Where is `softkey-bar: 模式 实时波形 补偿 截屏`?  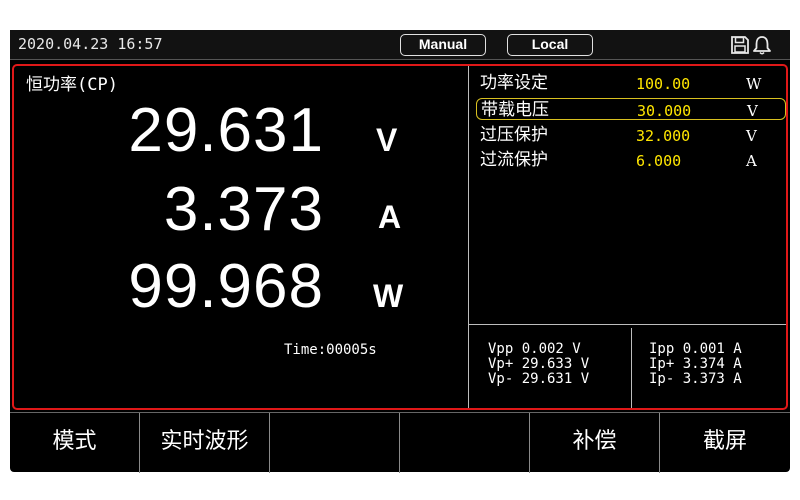 softkey-bar: 模式 实时波形 补偿 截屏 is located at coordinates (400, 442).